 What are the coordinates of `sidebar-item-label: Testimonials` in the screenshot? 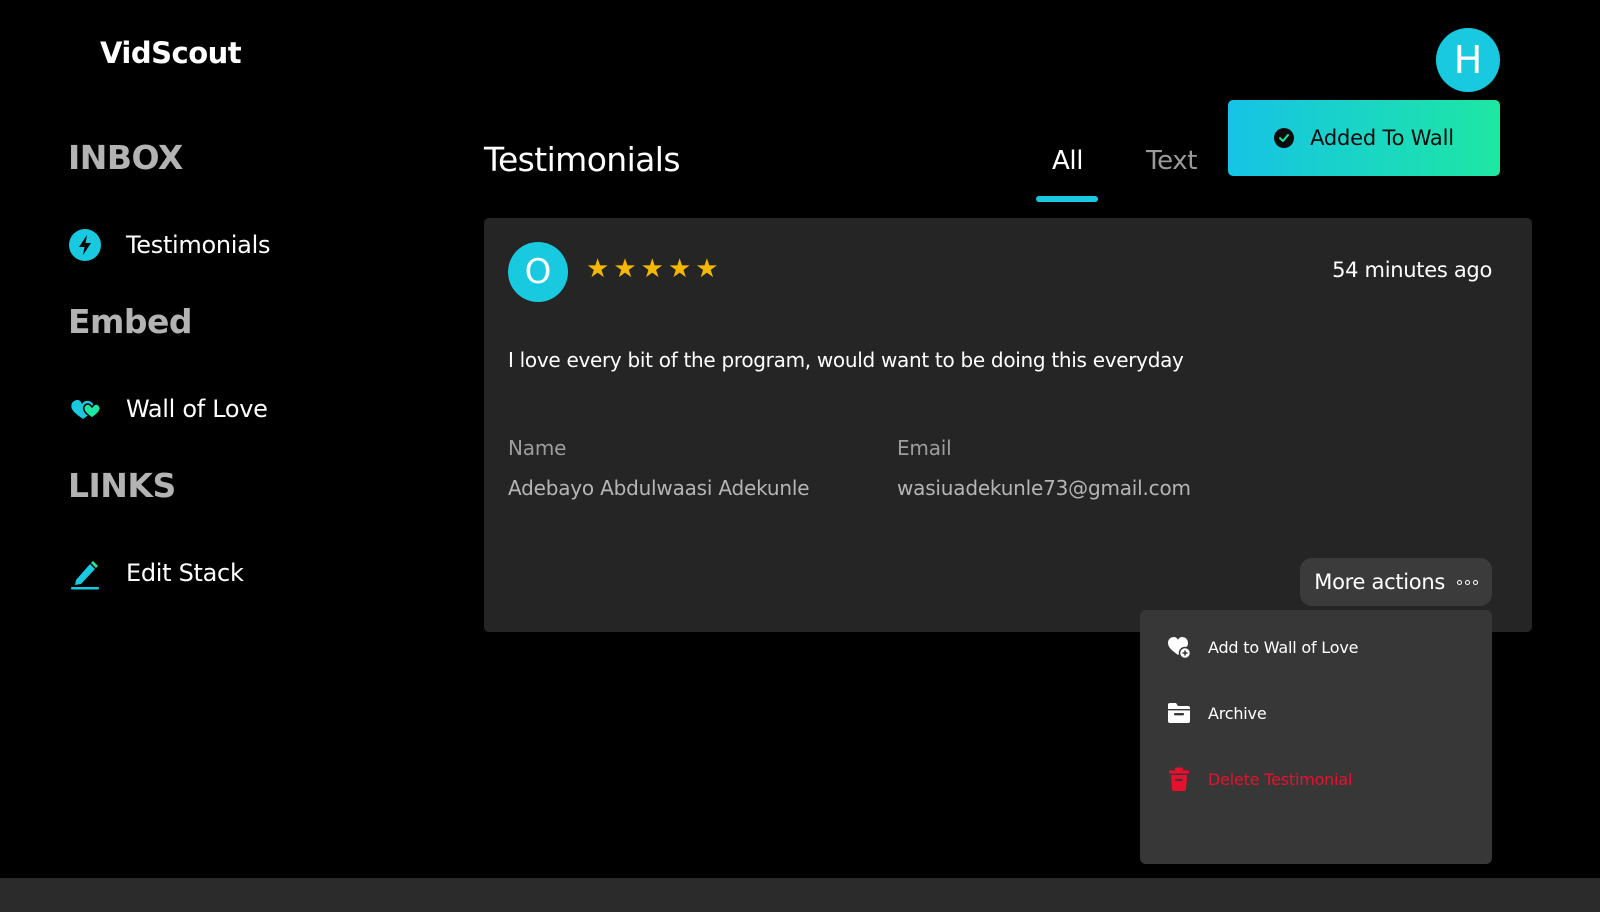 It's located at (198, 245).